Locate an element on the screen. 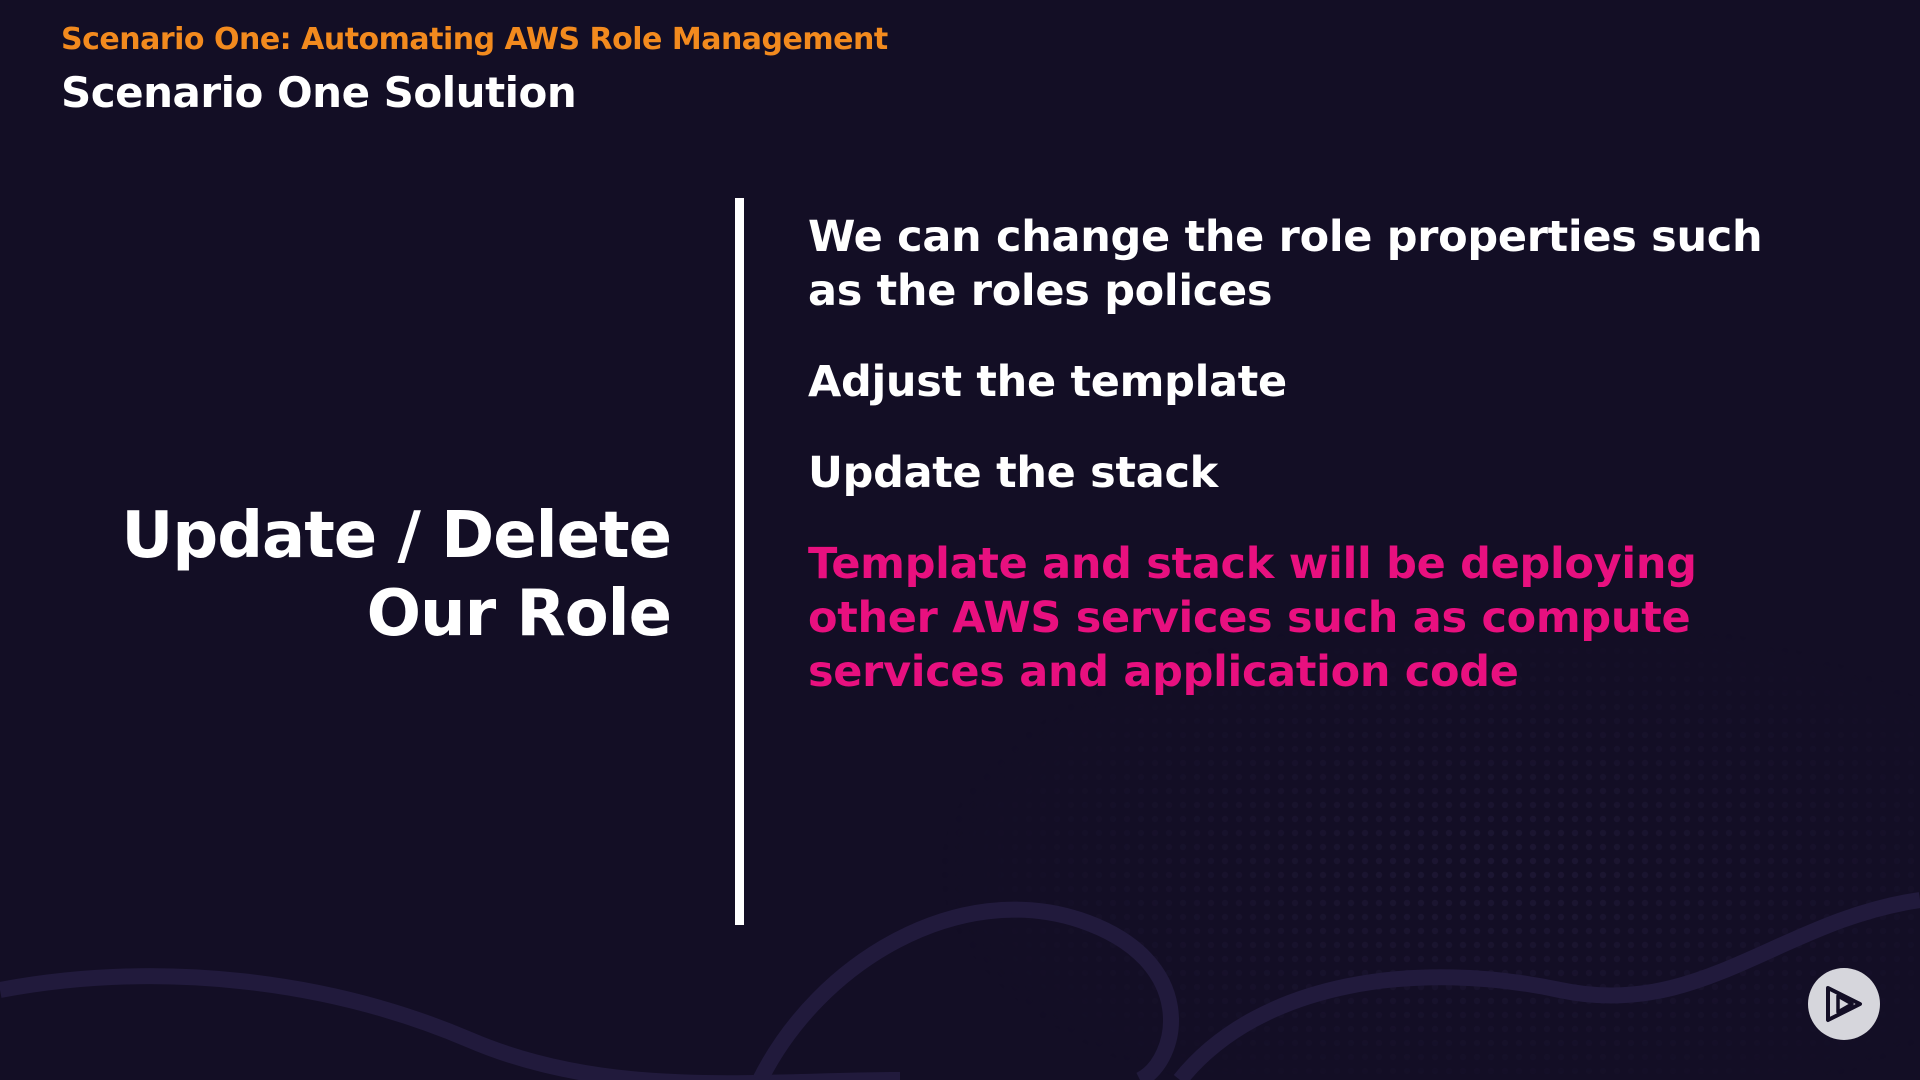 This screenshot has height=1080, width=1920. section-heading-line-1: Update / Delete is located at coordinates (396, 536).